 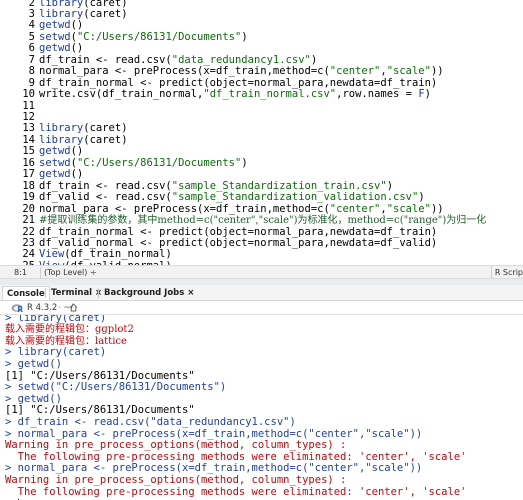 I want to click on code-token: df_valid <- read.csv(, so click(x=105, y=197).